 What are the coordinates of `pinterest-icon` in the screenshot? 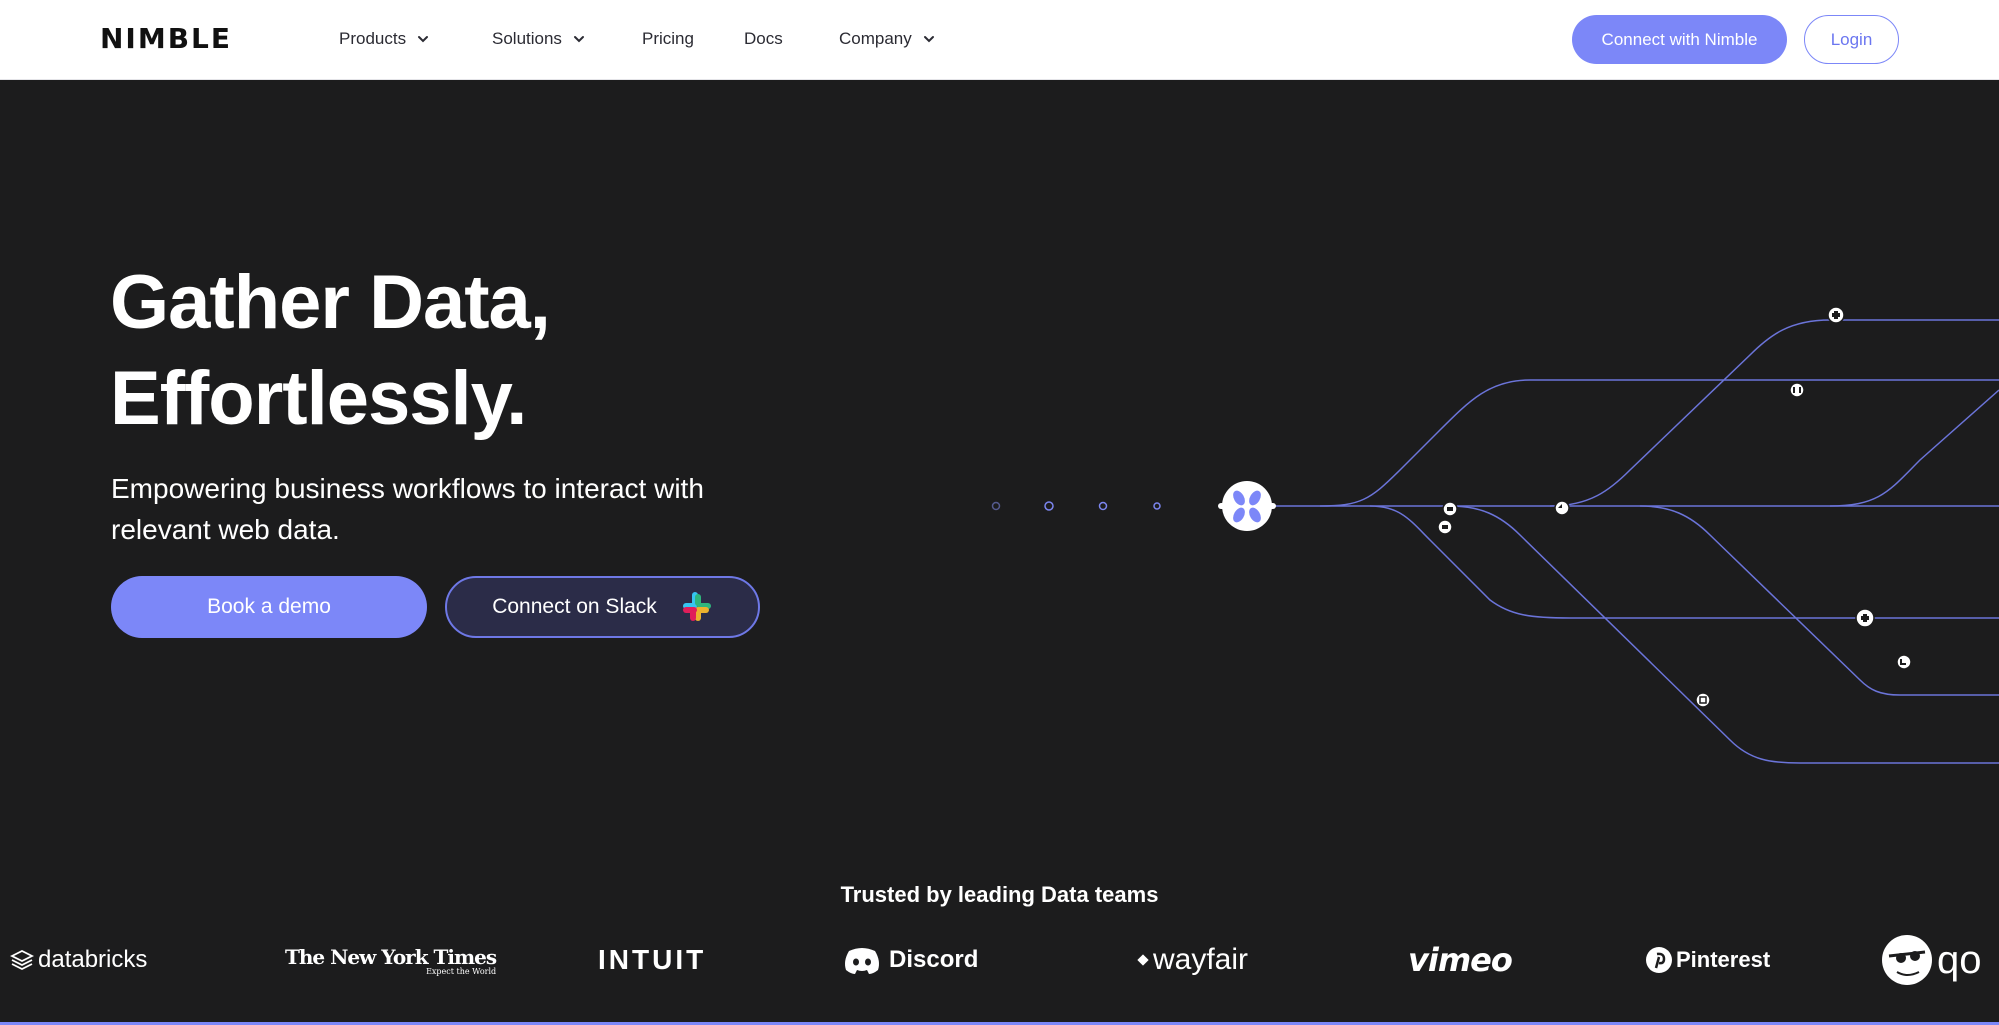 It's located at (1659, 960).